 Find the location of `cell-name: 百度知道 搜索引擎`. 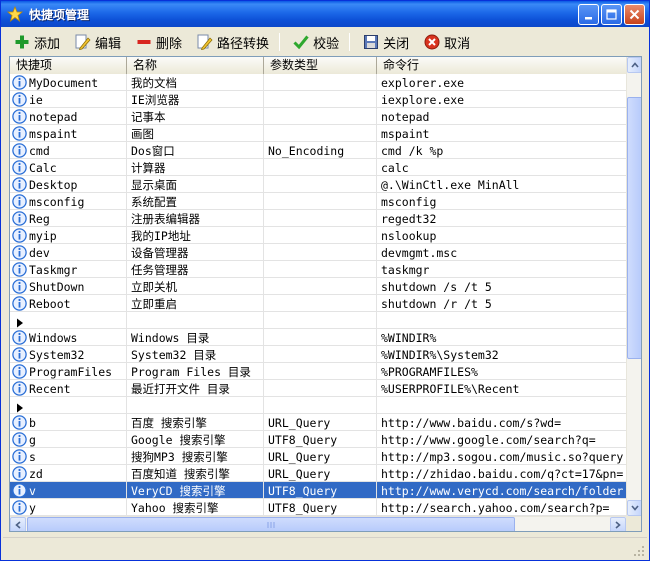

cell-name: 百度知道 搜索引擎 is located at coordinates (195, 473).